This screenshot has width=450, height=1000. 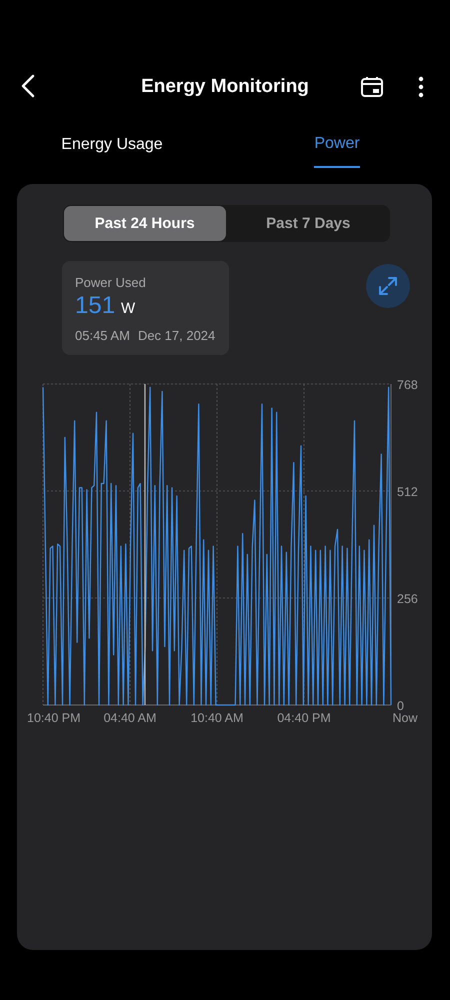 I want to click on reading-label: Power Used, so click(x=111, y=282).